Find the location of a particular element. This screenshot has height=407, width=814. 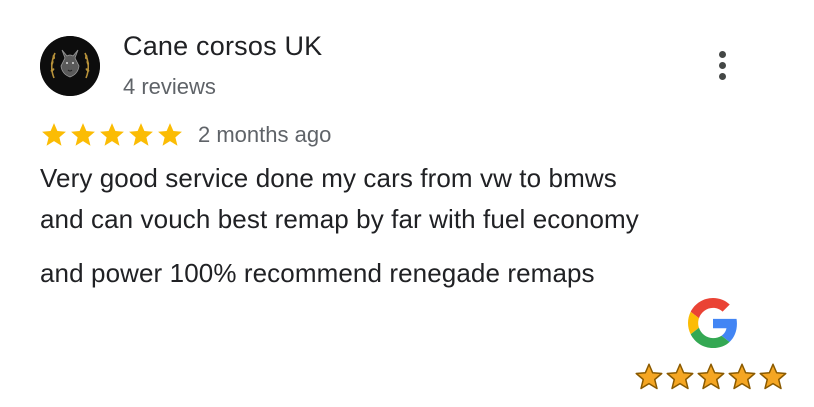

review-time: 2 months ago is located at coordinates (265, 134).